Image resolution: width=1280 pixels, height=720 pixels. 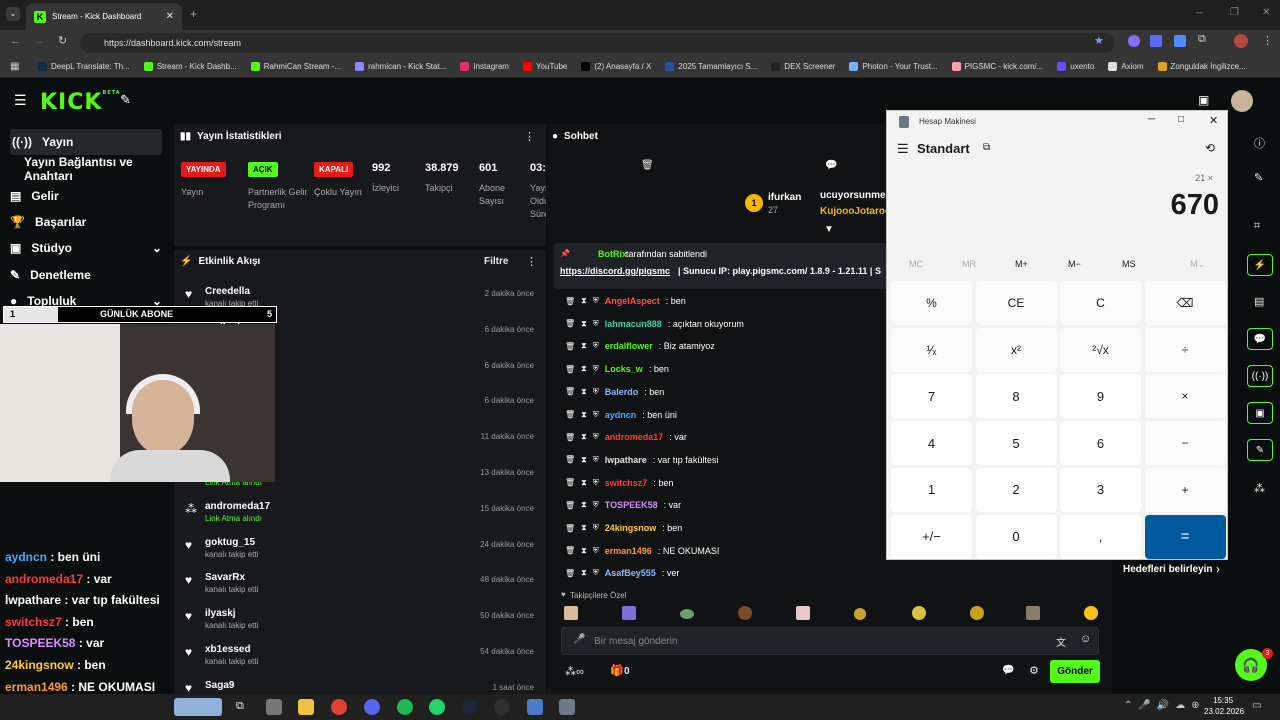 What do you see at coordinates (1074, 264) in the screenshot?
I see `memory-subtract-button: M−` at bounding box center [1074, 264].